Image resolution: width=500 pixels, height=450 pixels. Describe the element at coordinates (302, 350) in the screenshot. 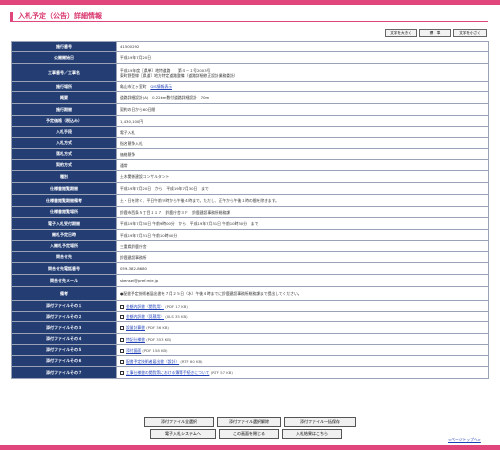

I see `row-value: 添付図面 (PDF 158 KB)` at that location.